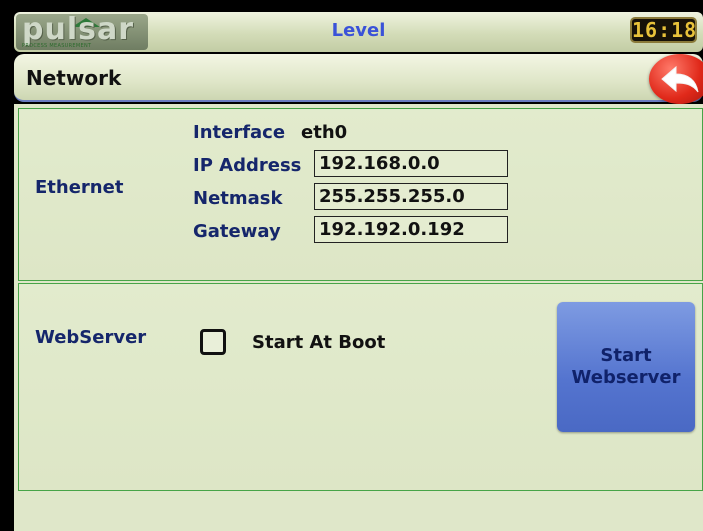 The height and width of the screenshot is (531, 703). What do you see at coordinates (91, 337) in the screenshot?
I see `webserver-section-label: WebServer` at bounding box center [91, 337].